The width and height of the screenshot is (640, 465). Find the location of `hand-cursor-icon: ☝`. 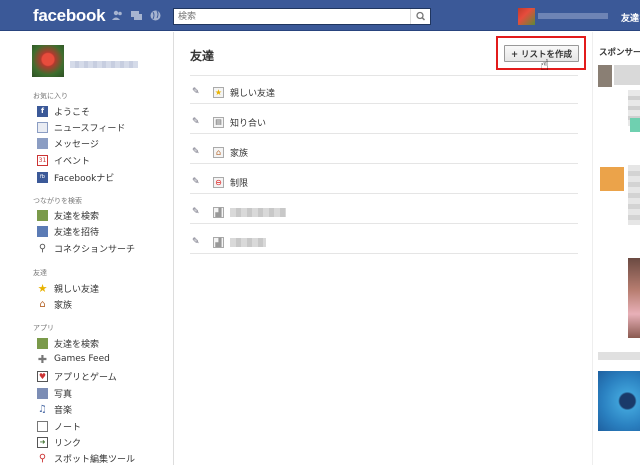

hand-cursor-icon: ☝ is located at coordinates (545, 65).